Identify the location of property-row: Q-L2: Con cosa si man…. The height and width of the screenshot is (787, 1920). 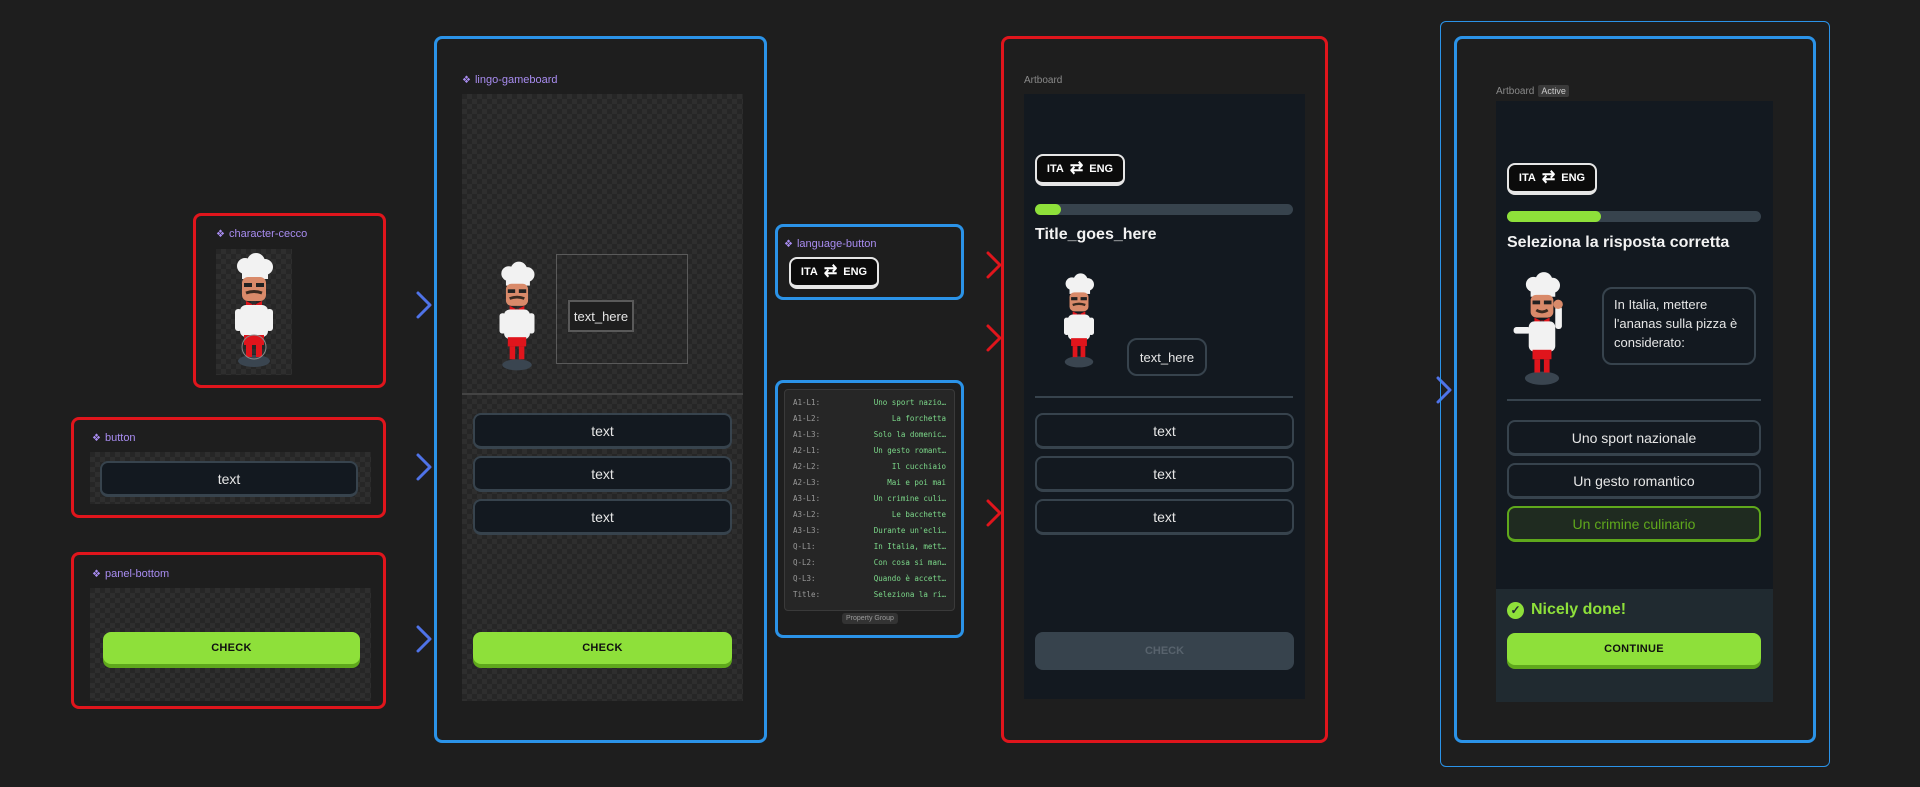
(869, 562).